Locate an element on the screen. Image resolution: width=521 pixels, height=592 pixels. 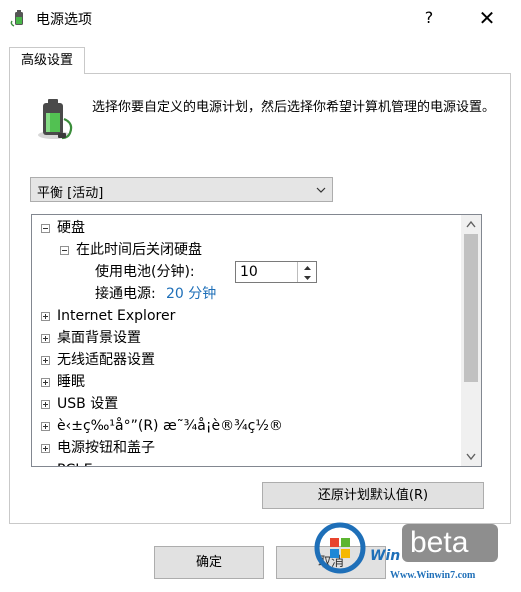
description-text: 选择你要自定义的电源计划，然后选择你希望计算机管理的电源设置。 is located at coordinates (294, 107).